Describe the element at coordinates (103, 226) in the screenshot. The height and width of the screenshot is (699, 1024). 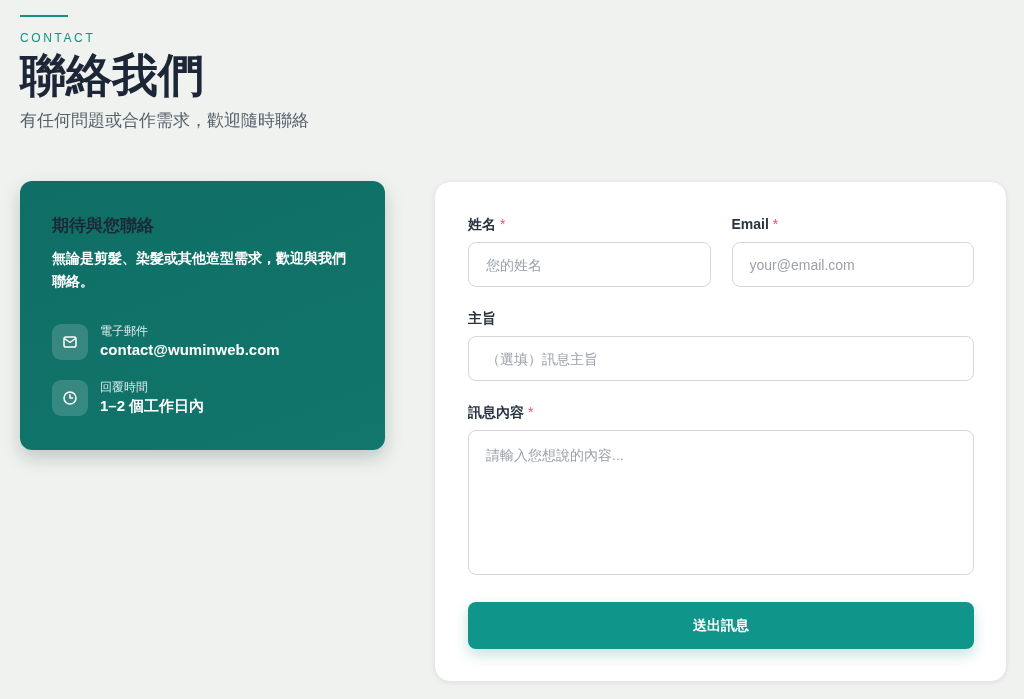
I see `card-heading: 期待與您聯絡` at that location.